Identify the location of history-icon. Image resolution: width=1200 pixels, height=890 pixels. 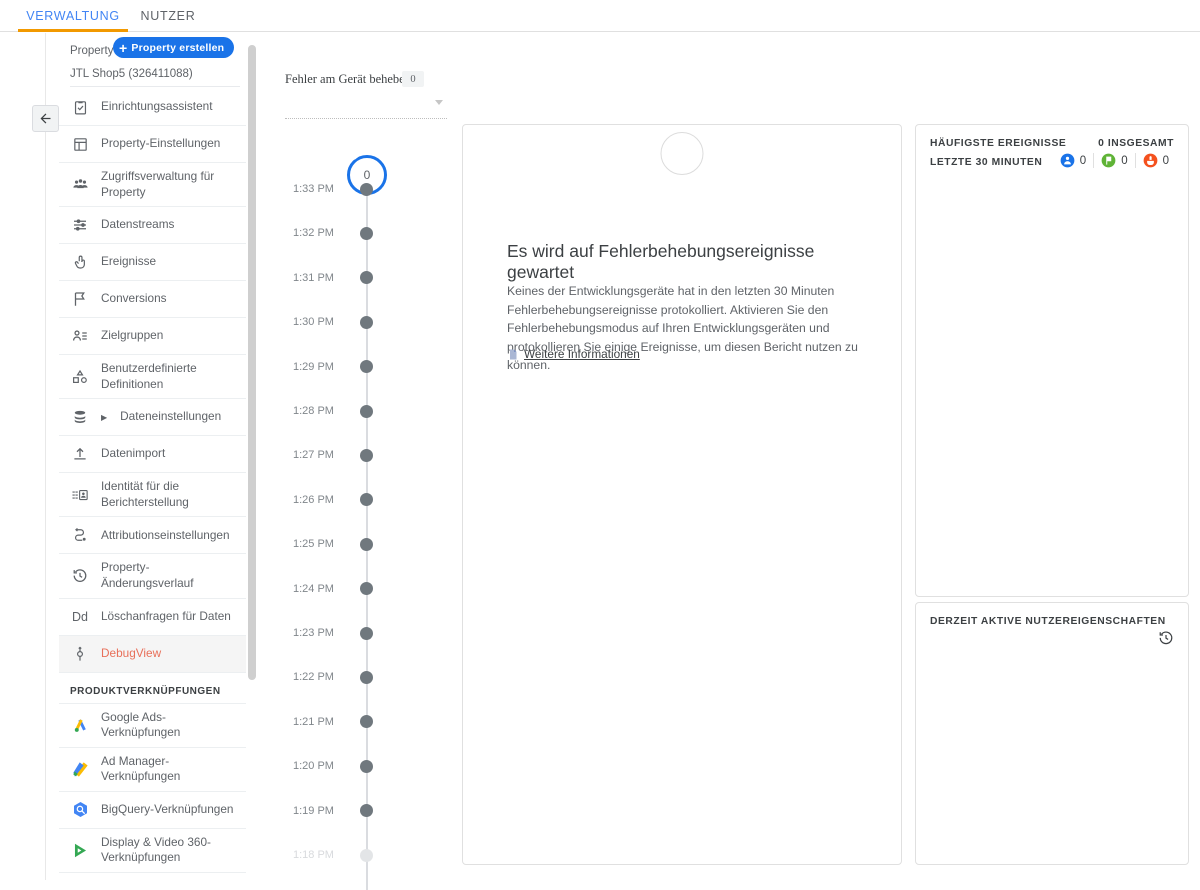
(80, 576).